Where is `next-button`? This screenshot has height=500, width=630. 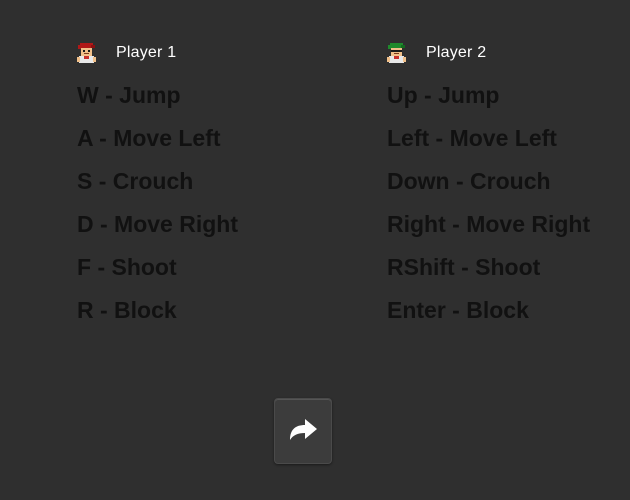
next-button is located at coordinates (303, 431).